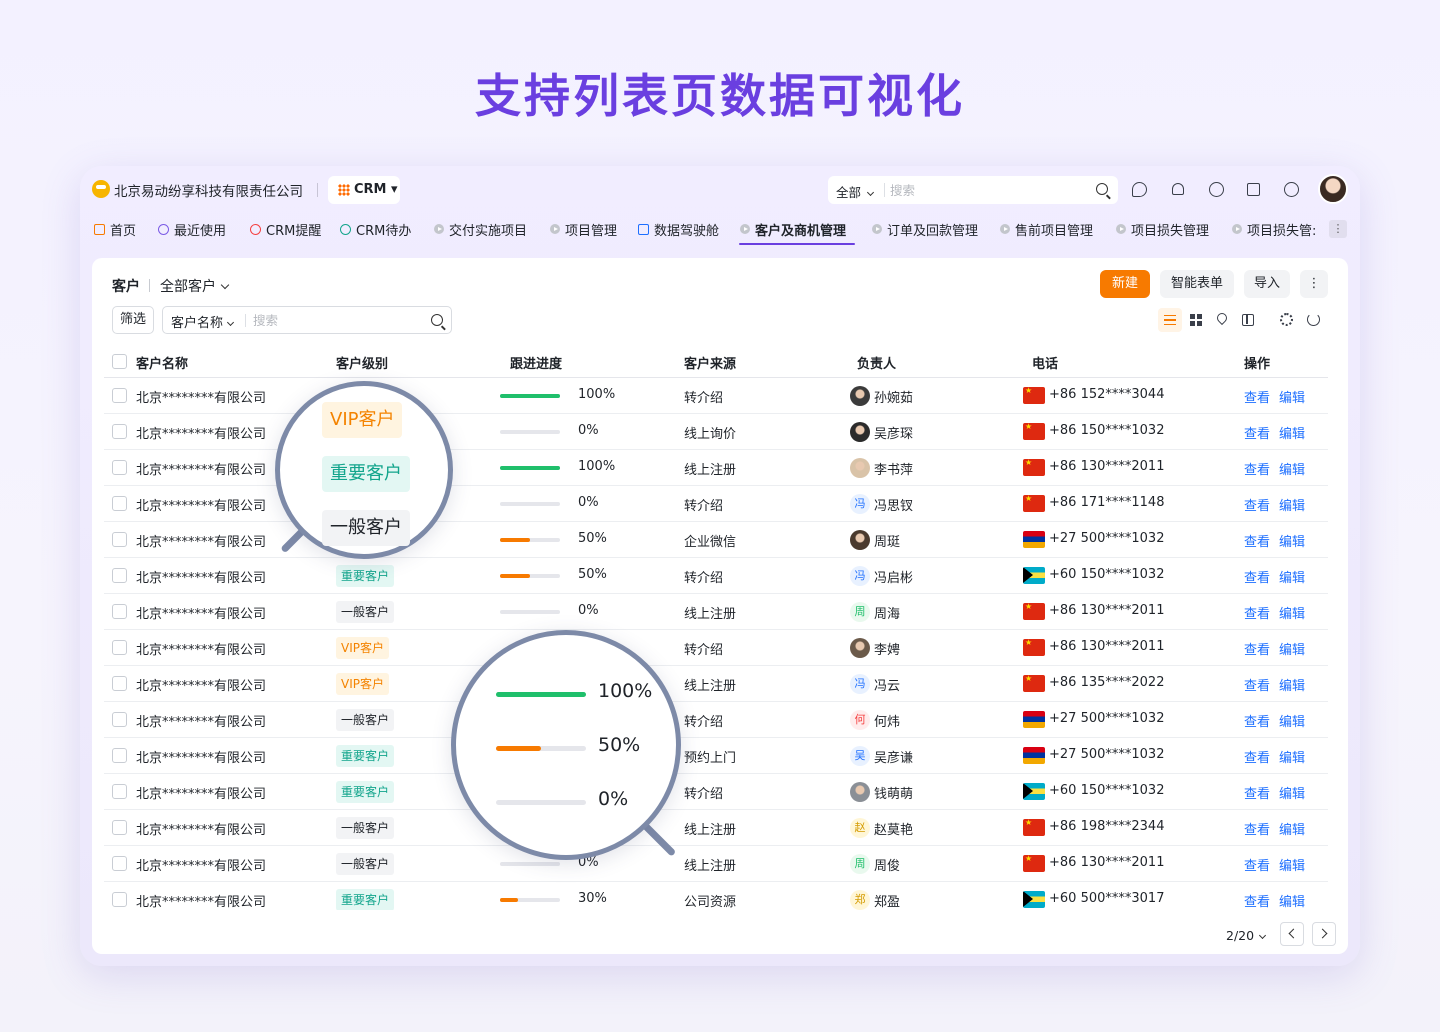 This screenshot has width=1440, height=1032. I want to click on nav-tab: 数据驾驶舱, so click(678, 229).